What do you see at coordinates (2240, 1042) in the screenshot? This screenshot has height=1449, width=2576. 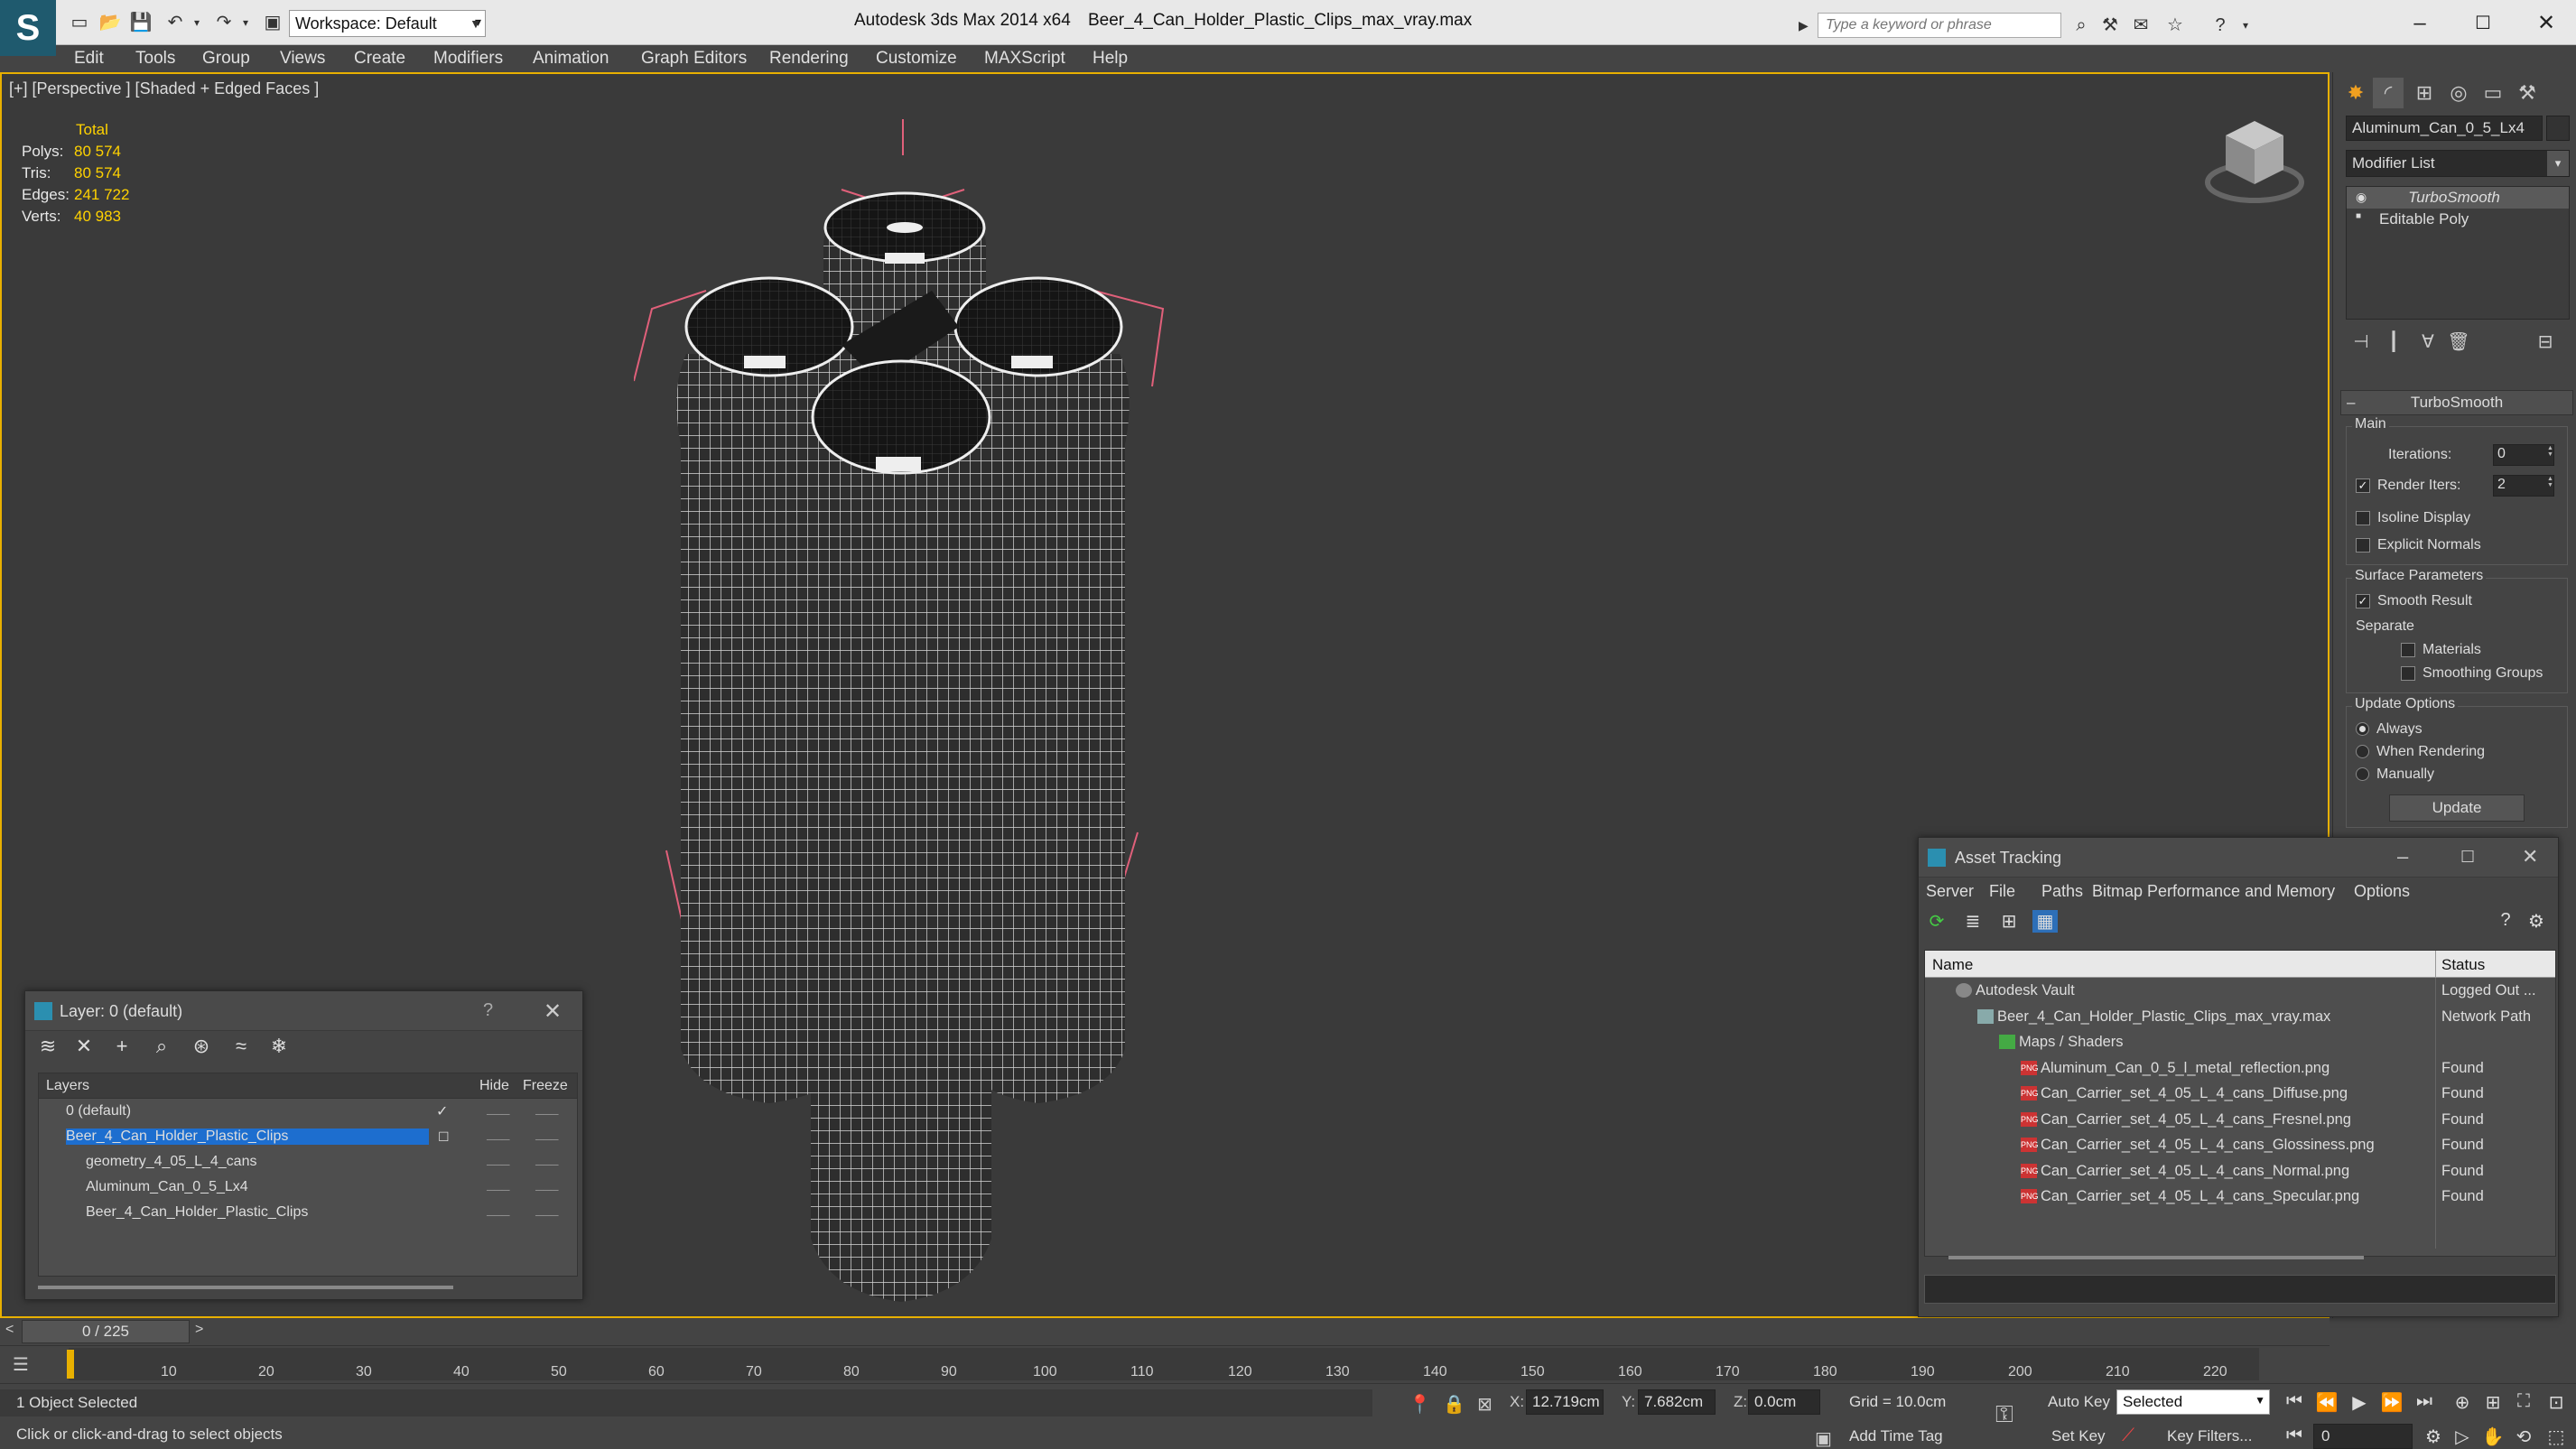 I see `asset-row: Maps / Shaders` at bounding box center [2240, 1042].